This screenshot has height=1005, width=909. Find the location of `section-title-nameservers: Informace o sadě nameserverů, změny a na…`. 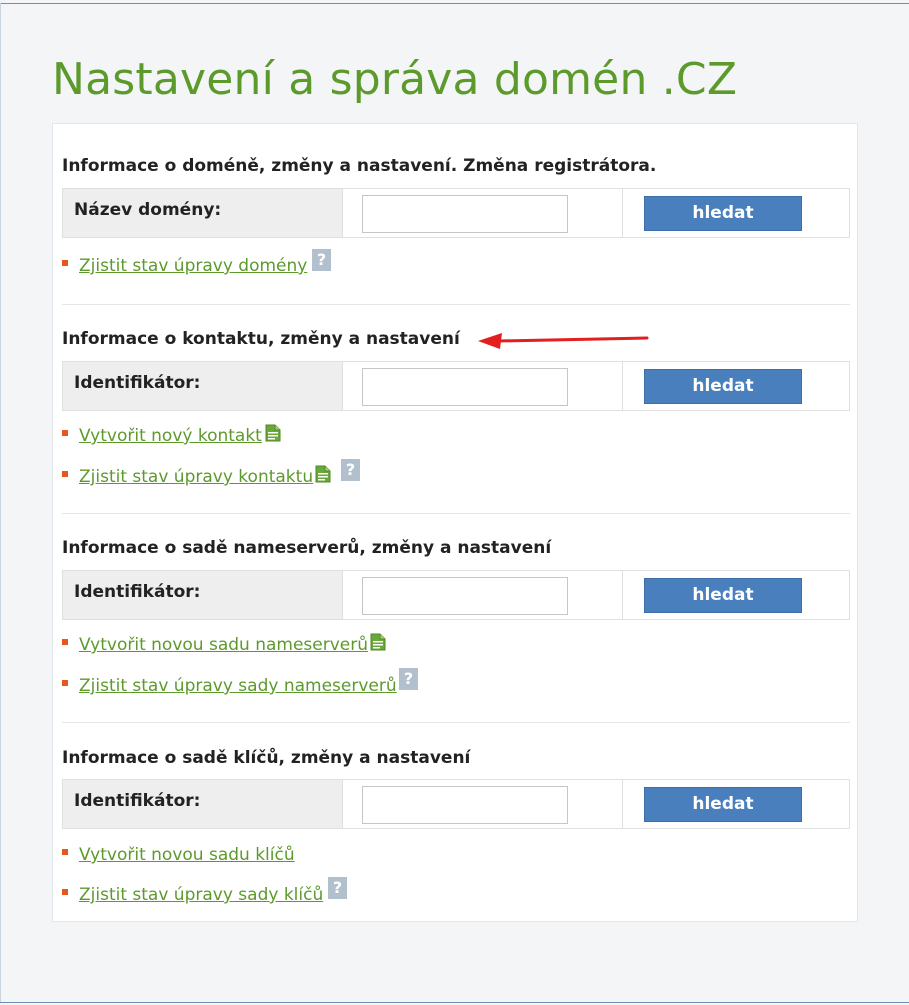

section-title-nameservers: Informace o sadě nameserverů, změny a na… is located at coordinates (307, 548).